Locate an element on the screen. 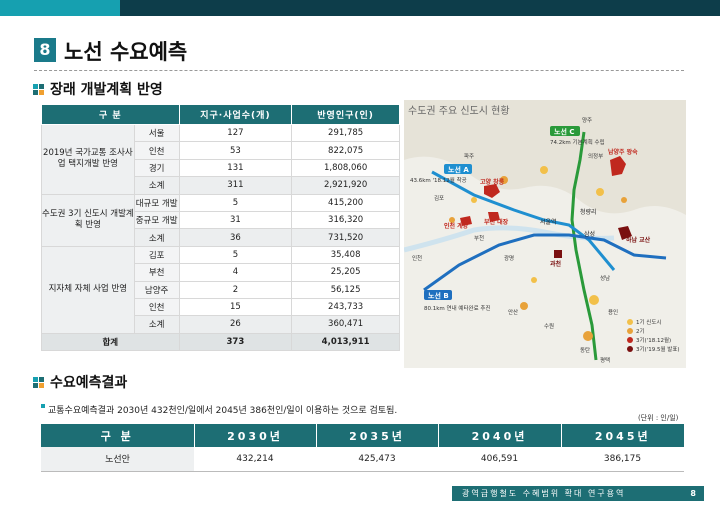 The image size is (720, 509). pop-cell: 316,320 is located at coordinates (345, 220).